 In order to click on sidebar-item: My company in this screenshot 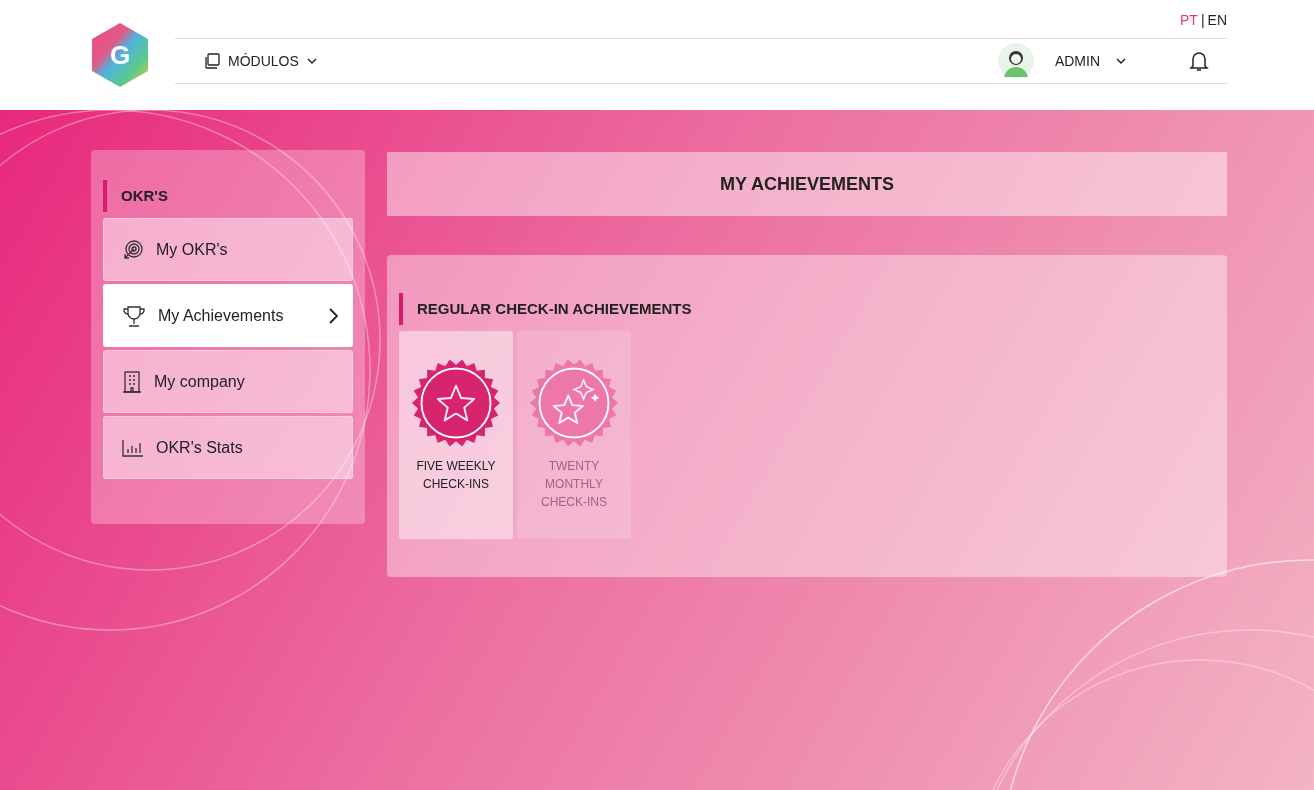, I will do `click(228, 381)`.